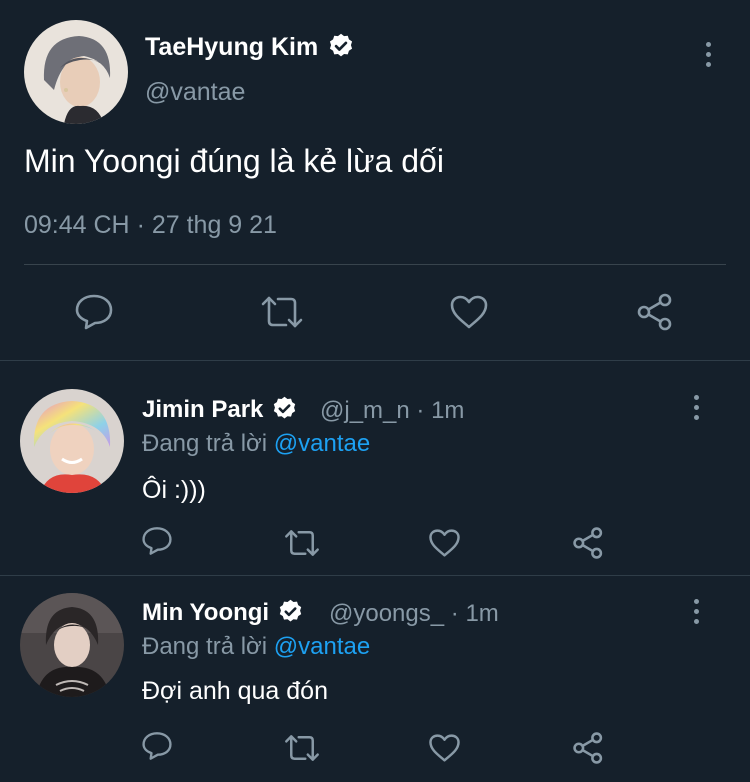 Image resolution: width=750 pixels, height=782 pixels. Describe the element at coordinates (234, 161) in the screenshot. I see `tweet-text: Min Yoongi đúng là kẻ lừa dối` at that location.